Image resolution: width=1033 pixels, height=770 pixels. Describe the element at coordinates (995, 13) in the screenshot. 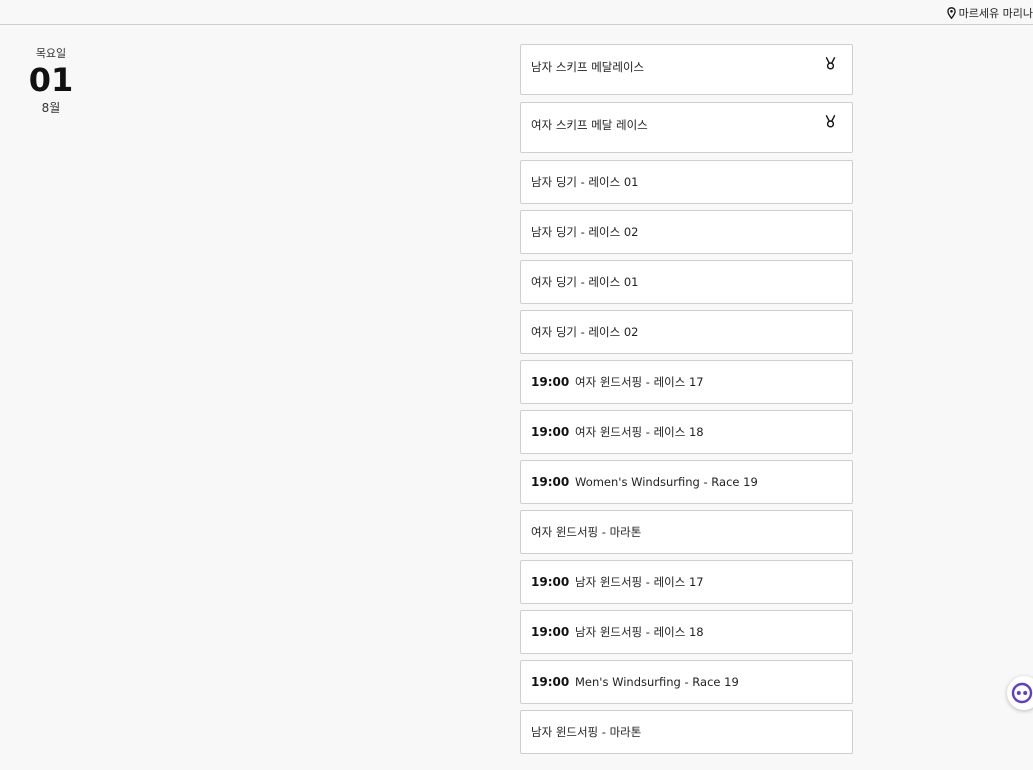

I see `venue-location-label: 마르세유 마리나` at that location.